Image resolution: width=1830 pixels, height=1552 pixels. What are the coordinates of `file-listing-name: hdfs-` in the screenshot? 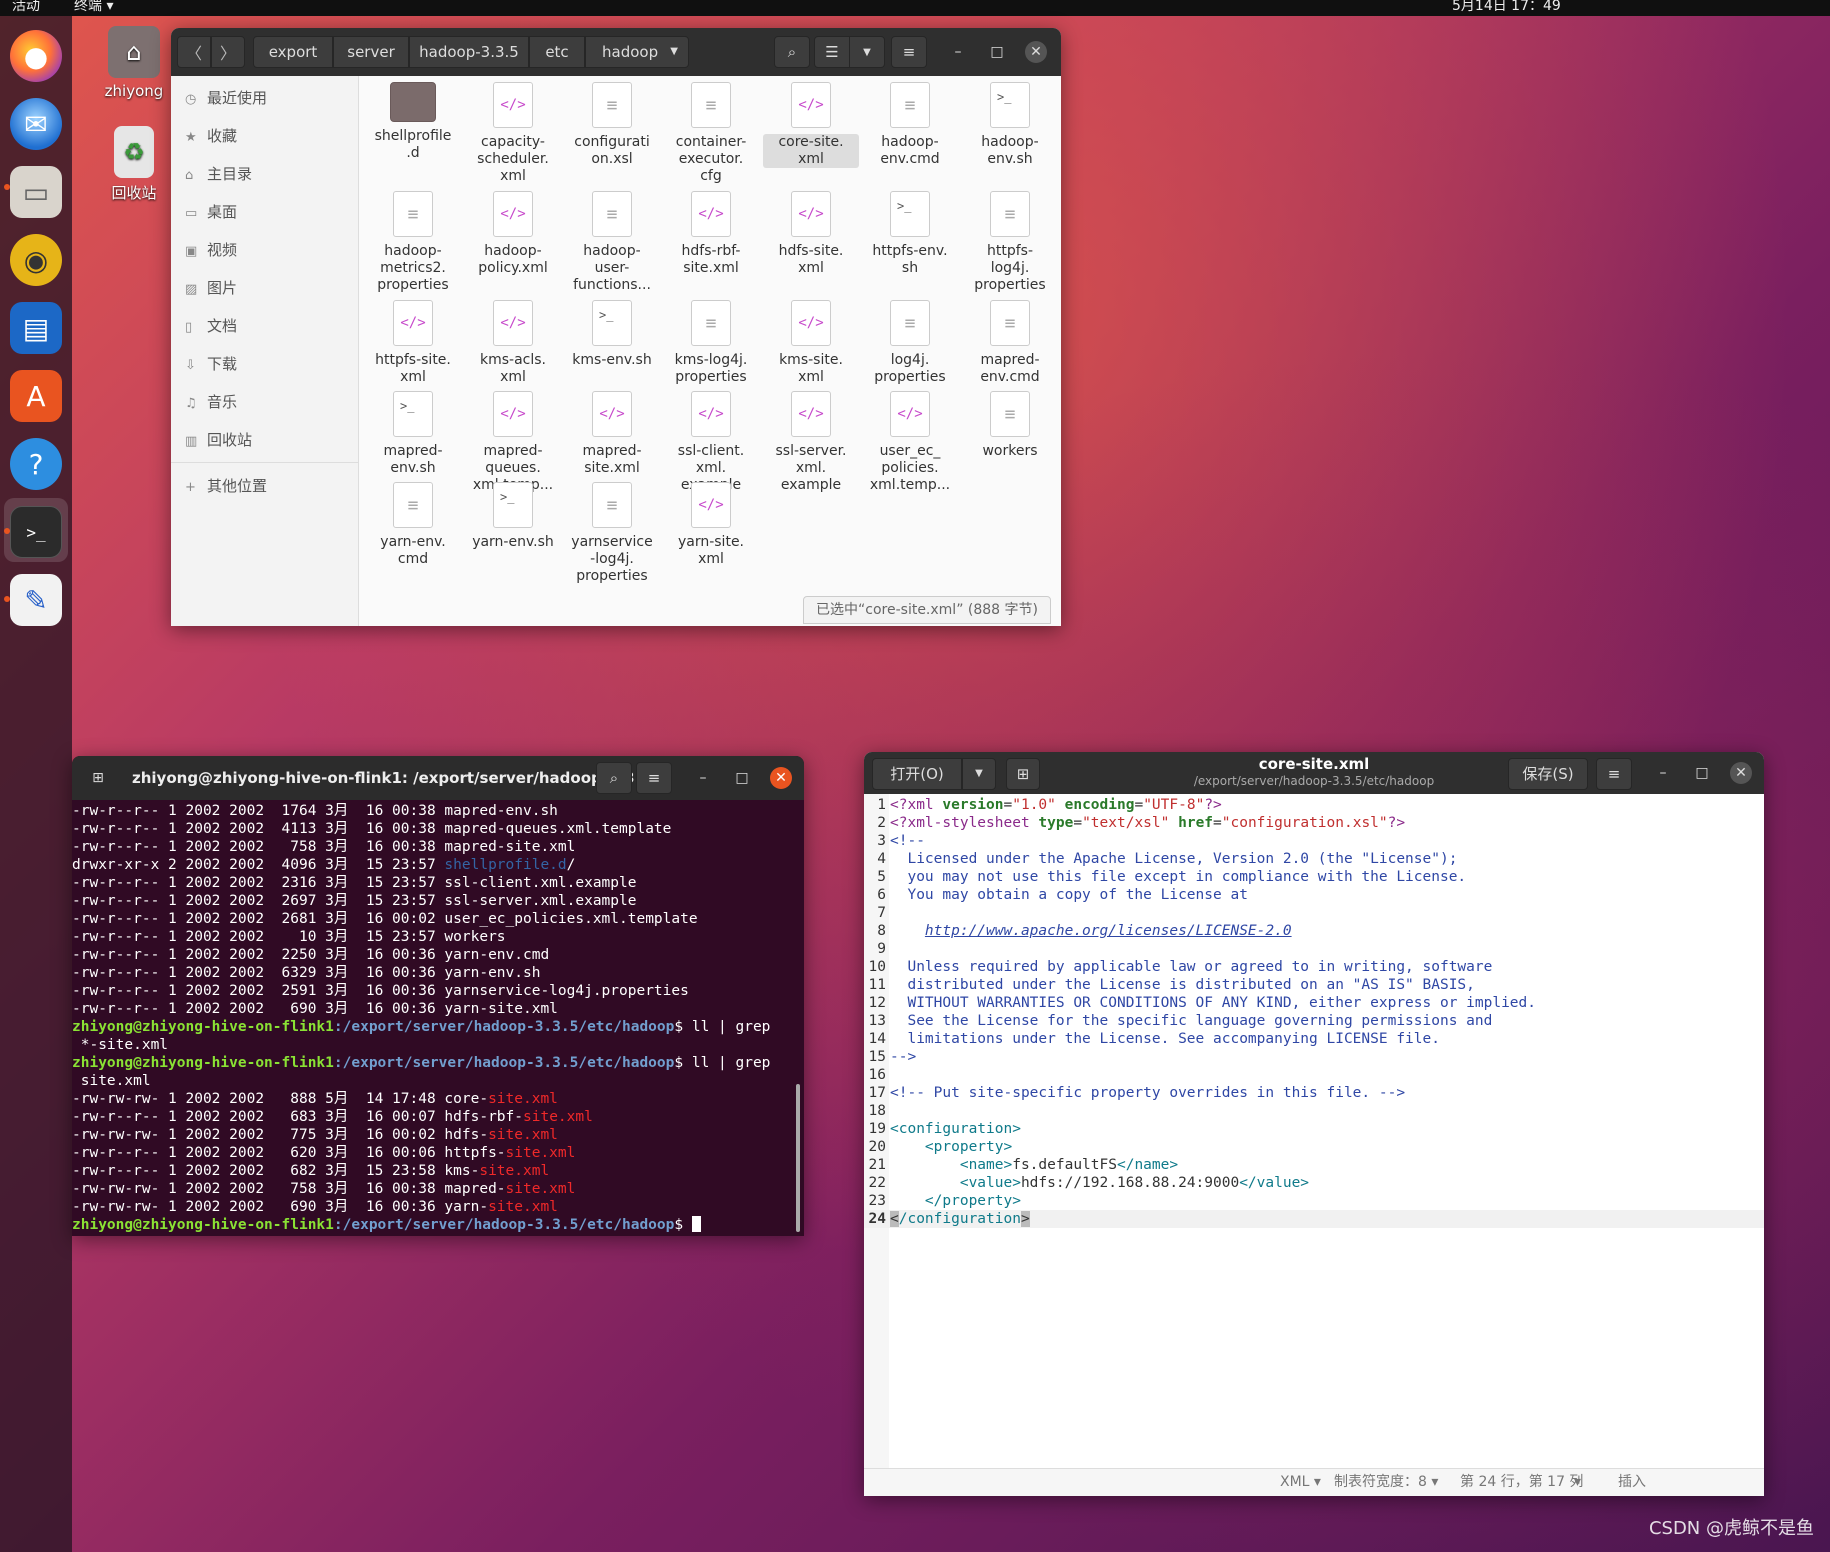 It's located at (466, 1135).